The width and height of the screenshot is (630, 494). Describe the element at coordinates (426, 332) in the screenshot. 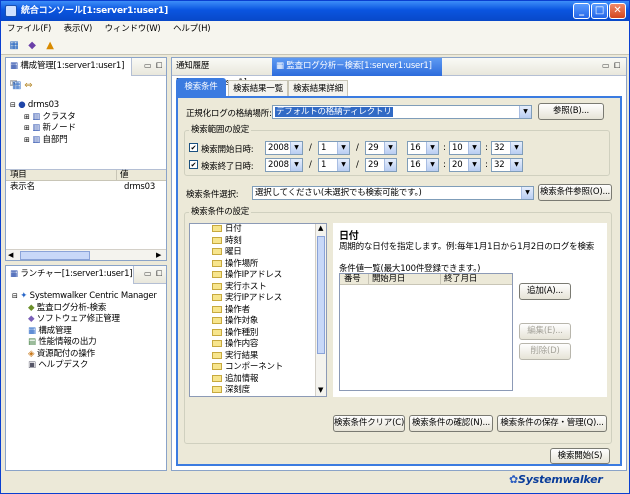

I see `condition-values-table: 番号 開始月日 終了月日` at that location.